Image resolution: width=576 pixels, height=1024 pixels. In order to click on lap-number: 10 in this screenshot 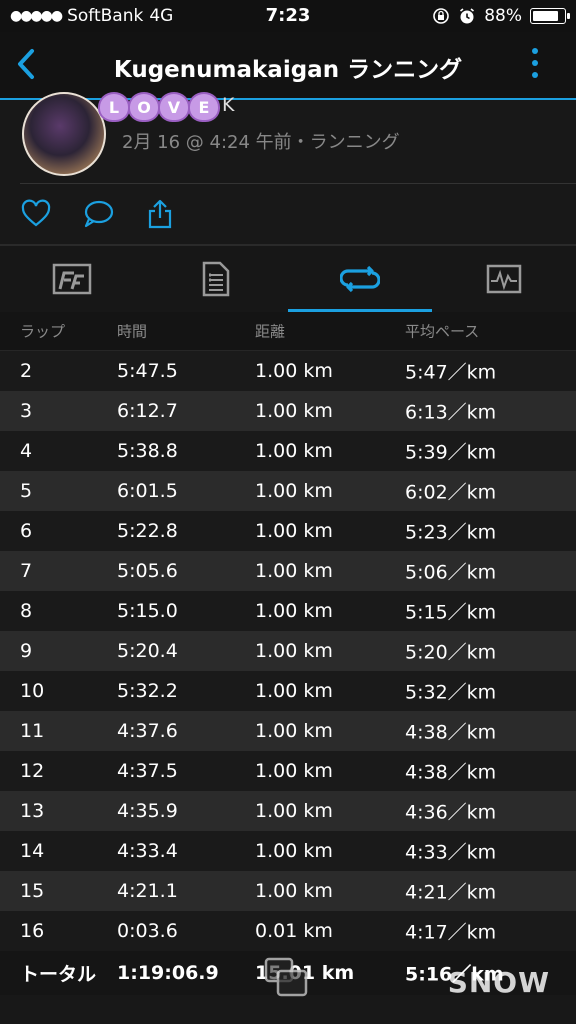, I will do `click(32, 691)`.